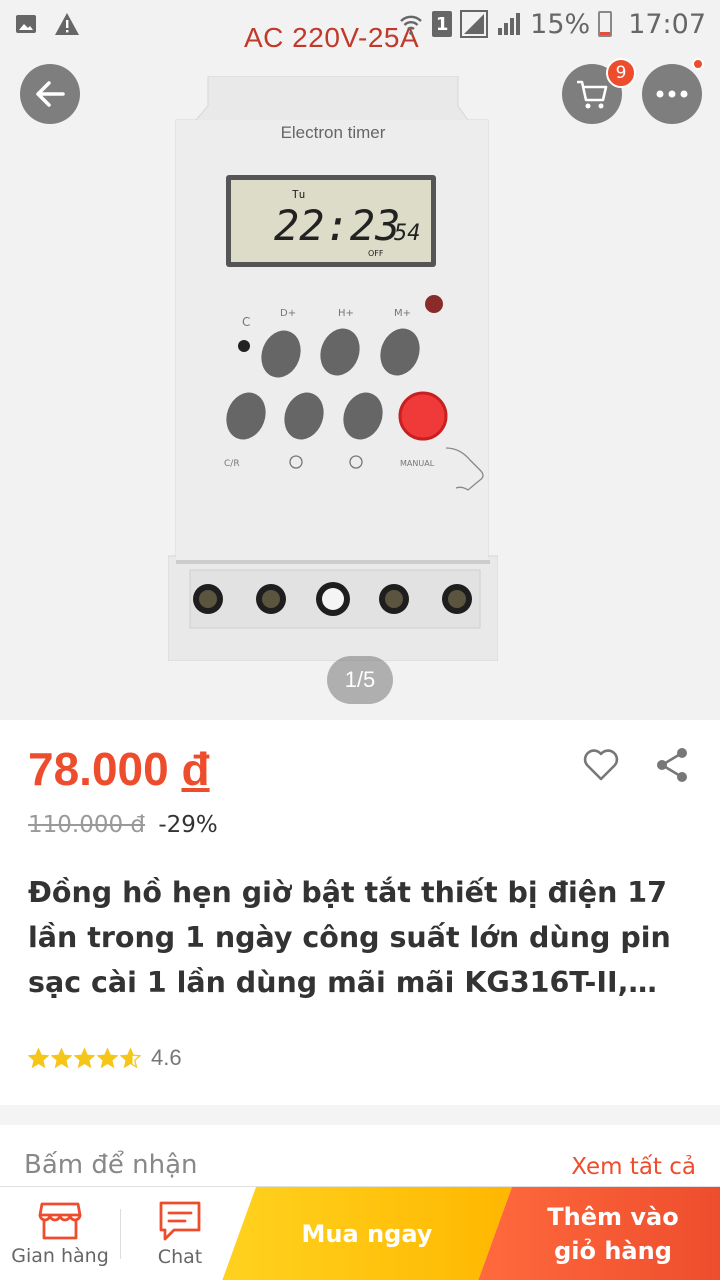 The image size is (720, 1280). I want to click on clock: 17:07, so click(667, 24).